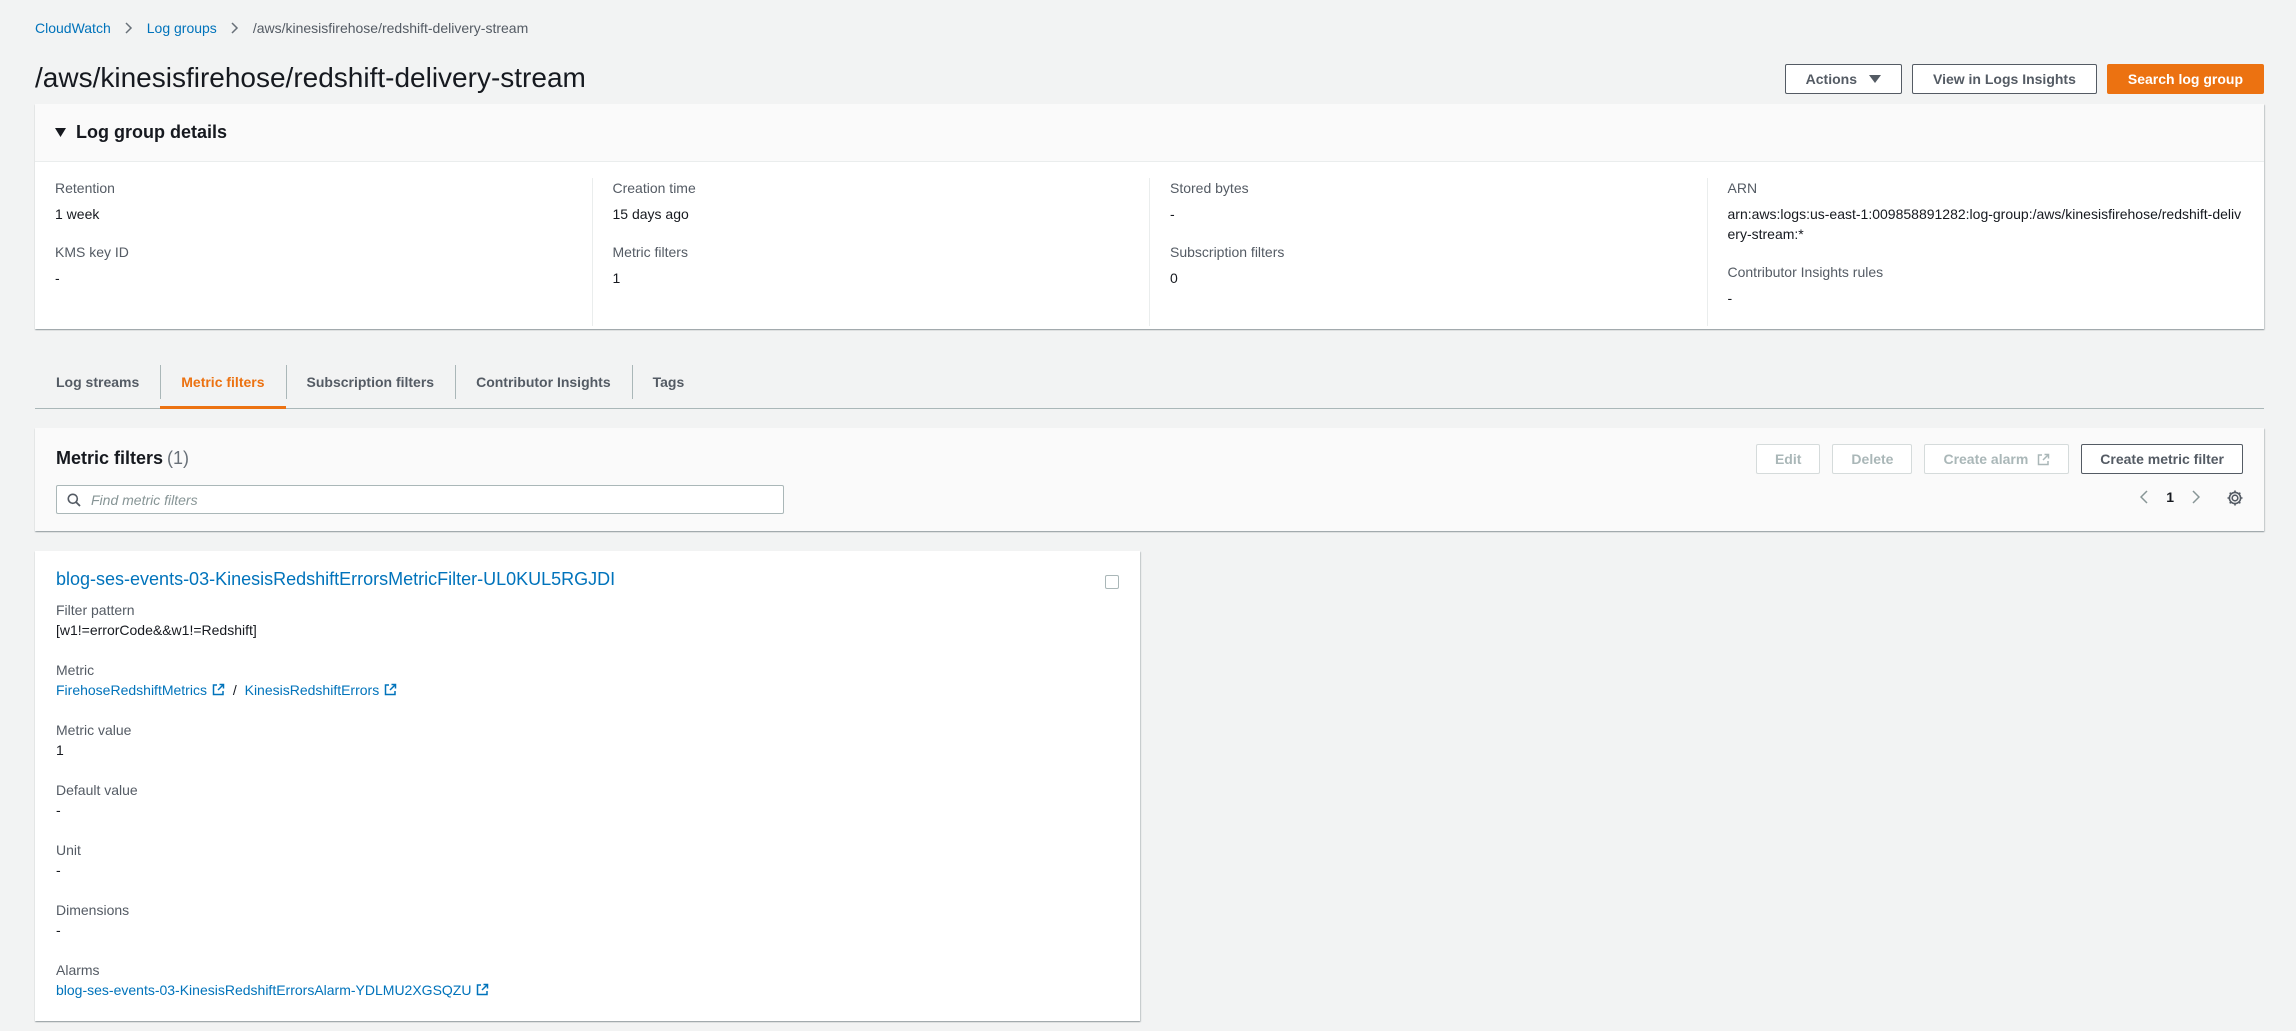  I want to click on create-alarm-label: Create alarm, so click(1986, 459).